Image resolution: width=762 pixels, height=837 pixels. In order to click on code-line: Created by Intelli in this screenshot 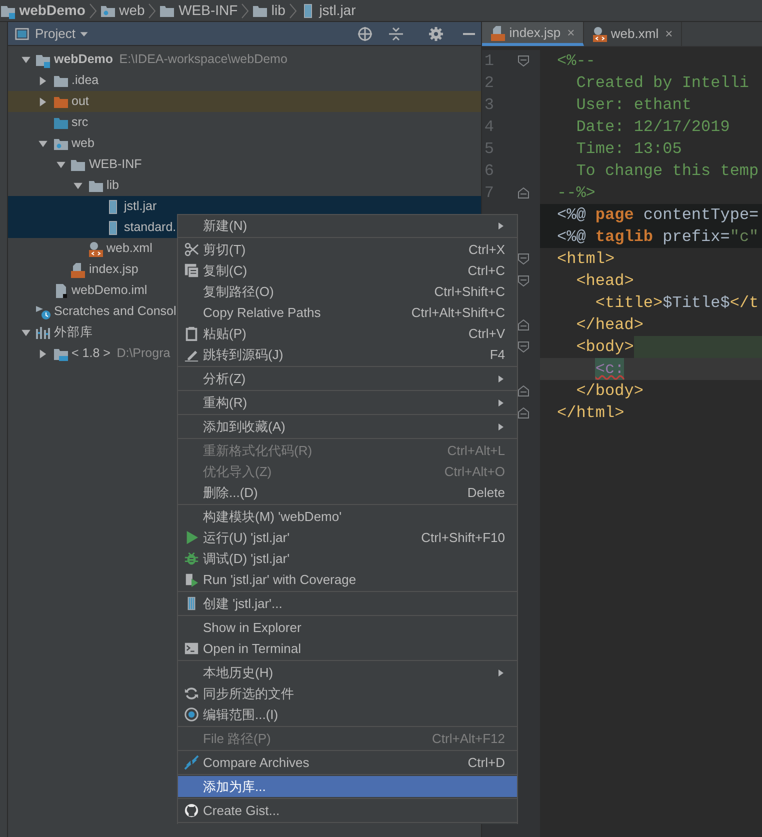, I will do `click(662, 83)`.